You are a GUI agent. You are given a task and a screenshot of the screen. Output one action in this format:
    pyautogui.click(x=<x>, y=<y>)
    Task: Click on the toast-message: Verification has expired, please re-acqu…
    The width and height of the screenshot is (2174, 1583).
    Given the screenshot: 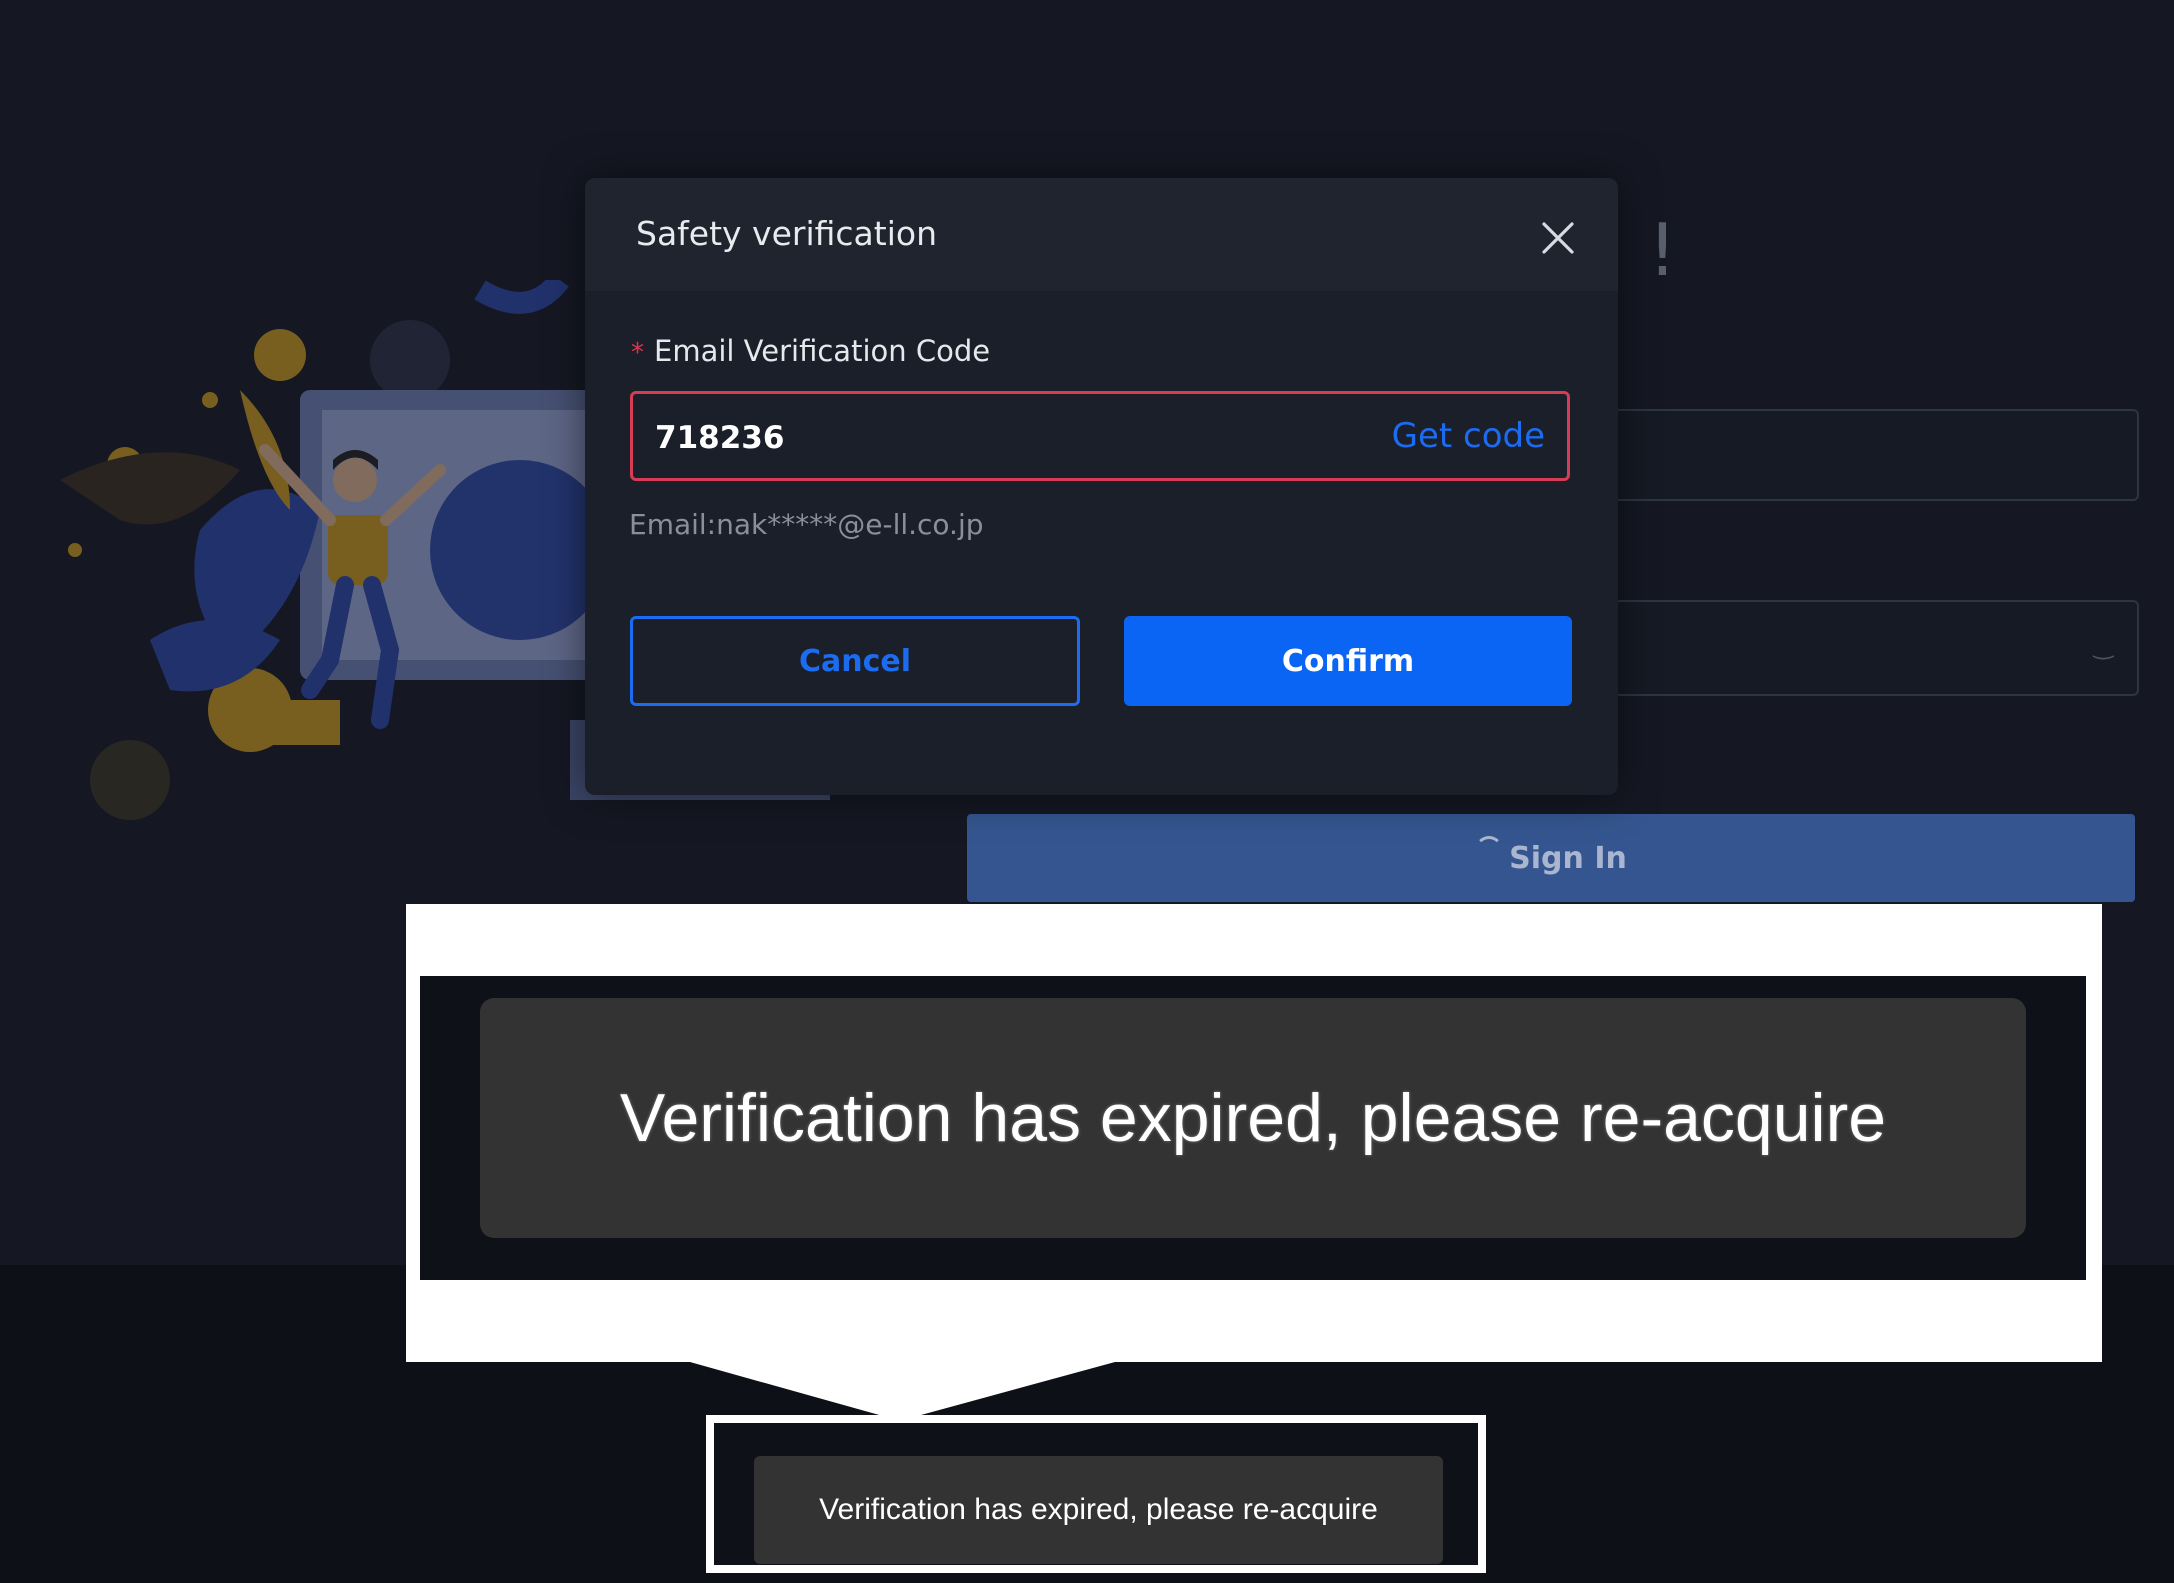 What is the action you would take?
    pyautogui.click(x=1098, y=1510)
    